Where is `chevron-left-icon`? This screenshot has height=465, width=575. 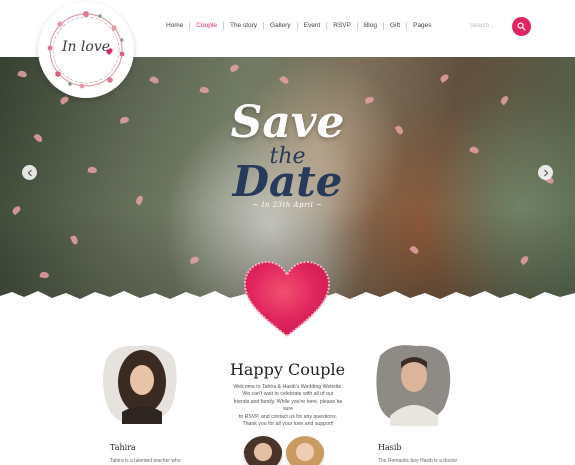 chevron-left-icon is located at coordinates (29, 172).